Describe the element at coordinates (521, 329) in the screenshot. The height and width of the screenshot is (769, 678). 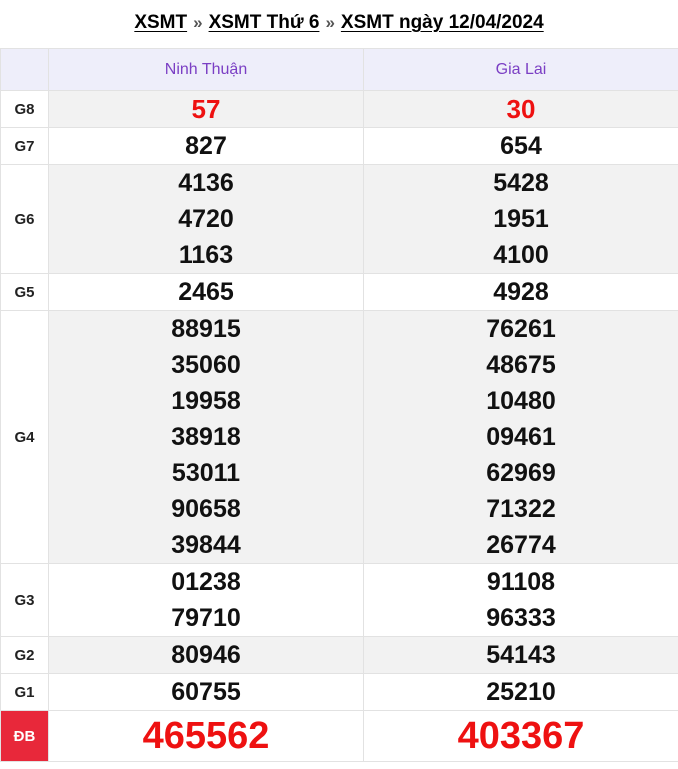
I see `prize-number: 76261` at that location.